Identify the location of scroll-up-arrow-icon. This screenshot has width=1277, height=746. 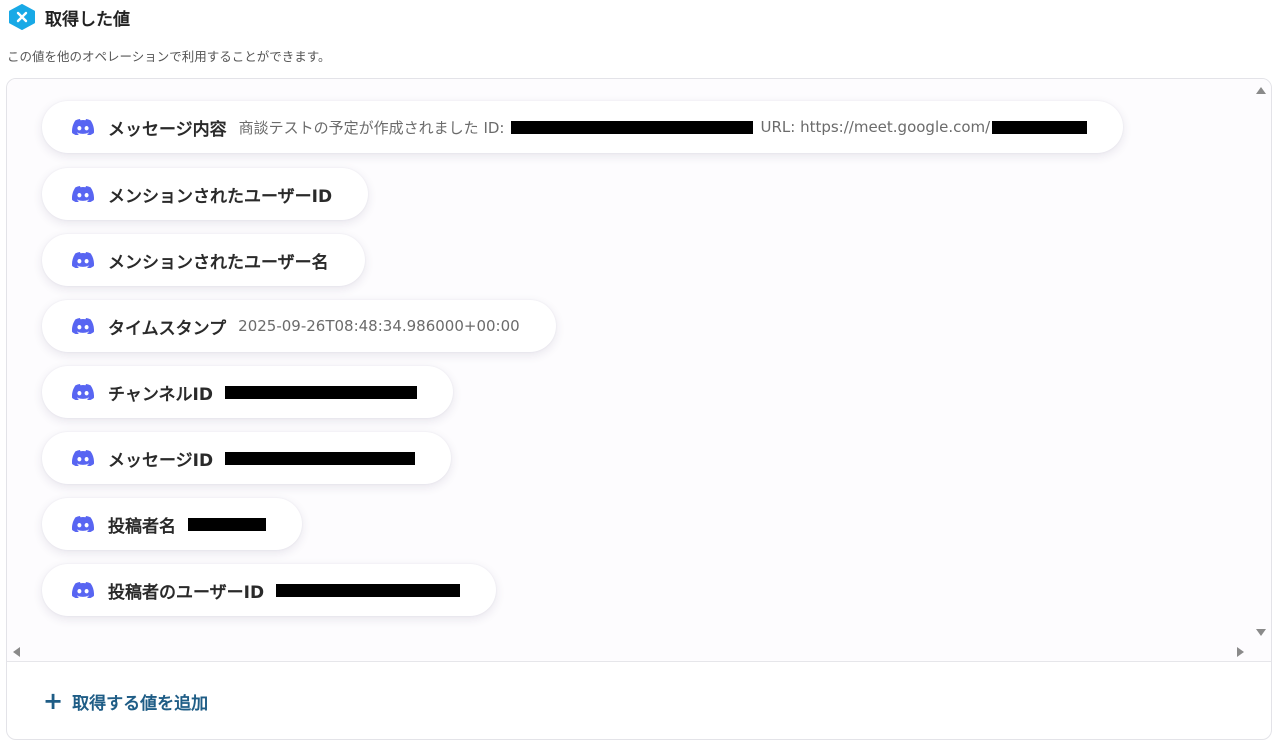
(1261, 90).